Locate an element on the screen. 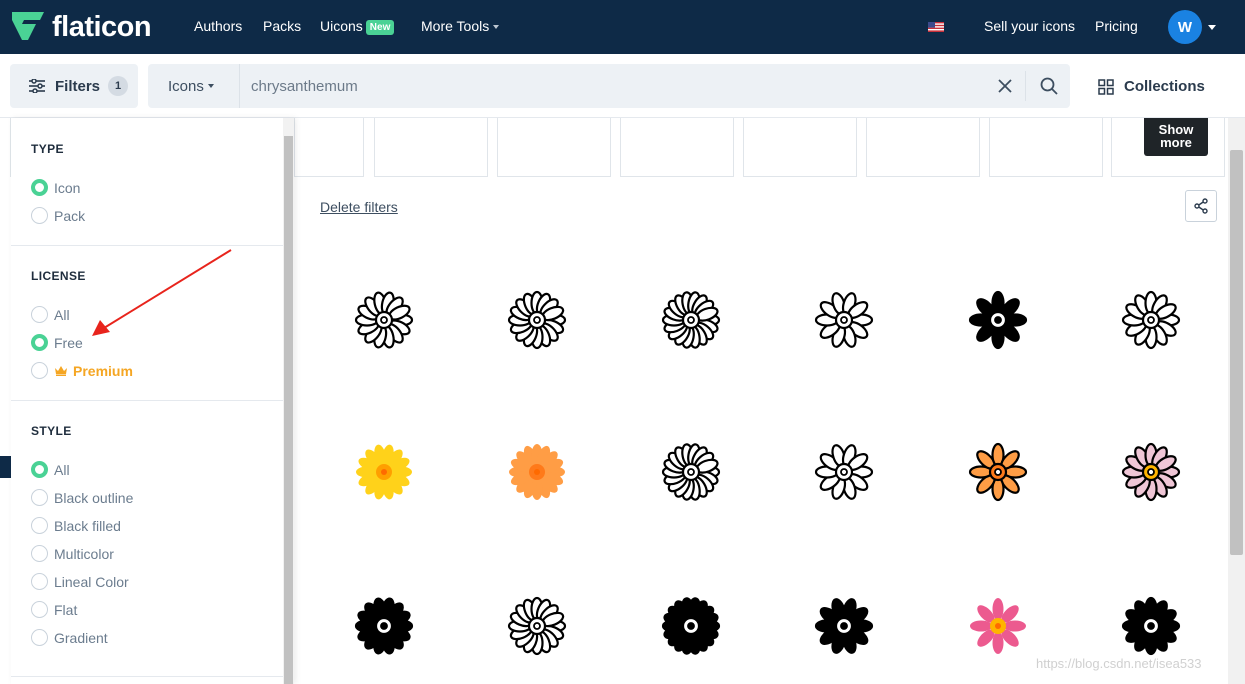 This screenshot has width=1245, height=684. style-option-label: Flat is located at coordinates (66, 609).